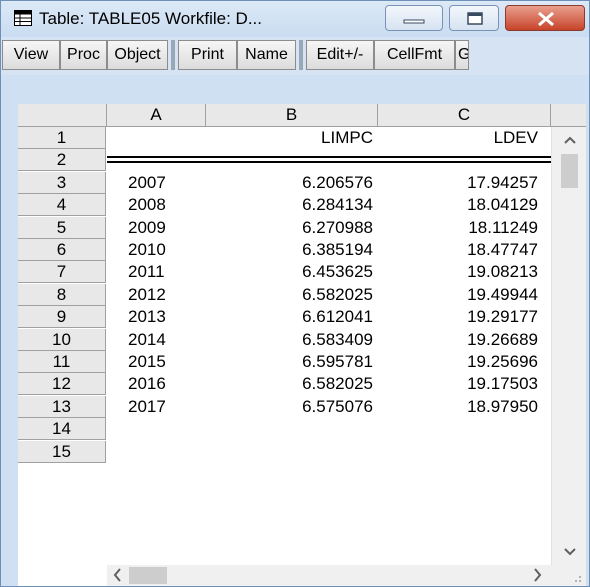  What do you see at coordinates (207, 55) in the screenshot?
I see `print-button: Print` at bounding box center [207, 55].